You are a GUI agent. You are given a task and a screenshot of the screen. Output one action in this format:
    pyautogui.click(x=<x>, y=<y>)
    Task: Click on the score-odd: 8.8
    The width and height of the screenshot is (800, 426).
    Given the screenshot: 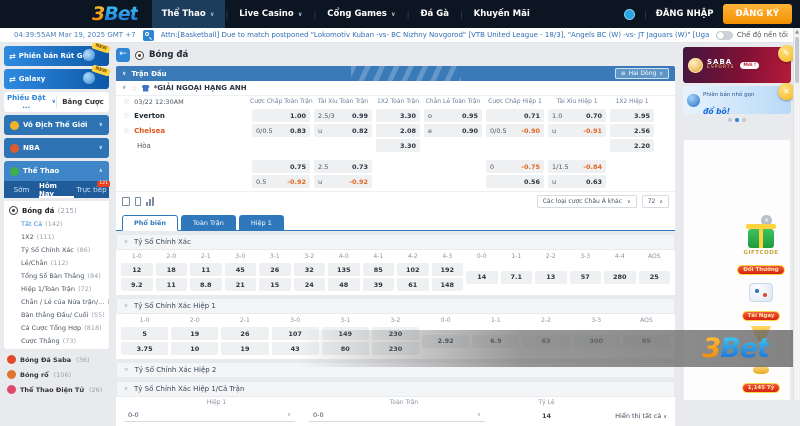 What is the action you would take?
    pyautogui.click(x=206, y=284)
    